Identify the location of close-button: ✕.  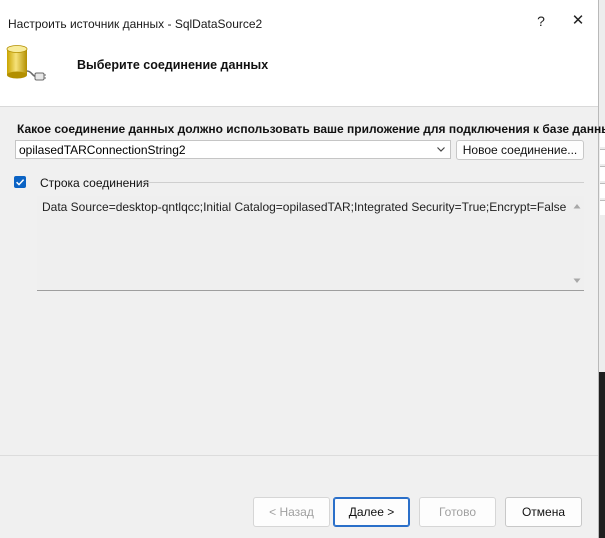
(578, 21).